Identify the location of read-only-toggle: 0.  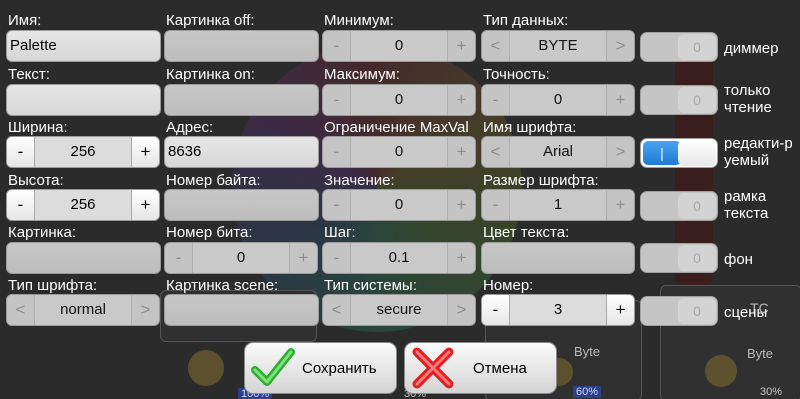
(679, 100).